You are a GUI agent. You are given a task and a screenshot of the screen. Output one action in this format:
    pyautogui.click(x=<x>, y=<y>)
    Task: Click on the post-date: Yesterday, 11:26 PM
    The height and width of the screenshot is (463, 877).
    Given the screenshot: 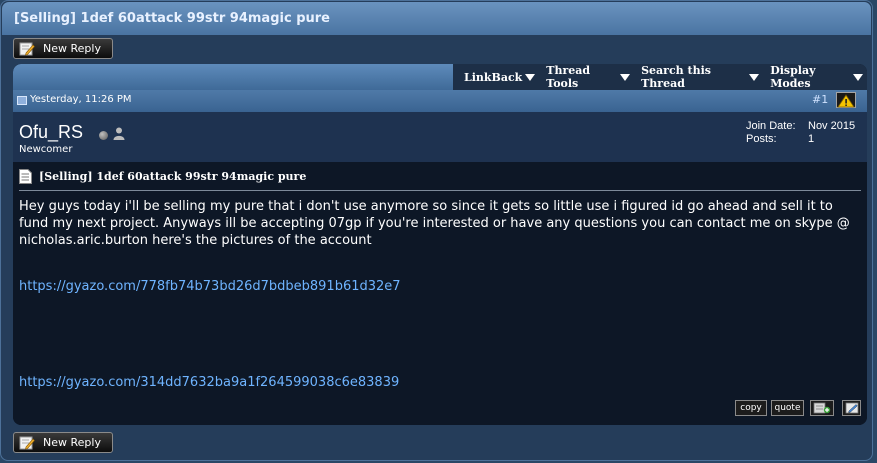 What is the action you would take?
    pyautogui.click(x=81, y=99)
    